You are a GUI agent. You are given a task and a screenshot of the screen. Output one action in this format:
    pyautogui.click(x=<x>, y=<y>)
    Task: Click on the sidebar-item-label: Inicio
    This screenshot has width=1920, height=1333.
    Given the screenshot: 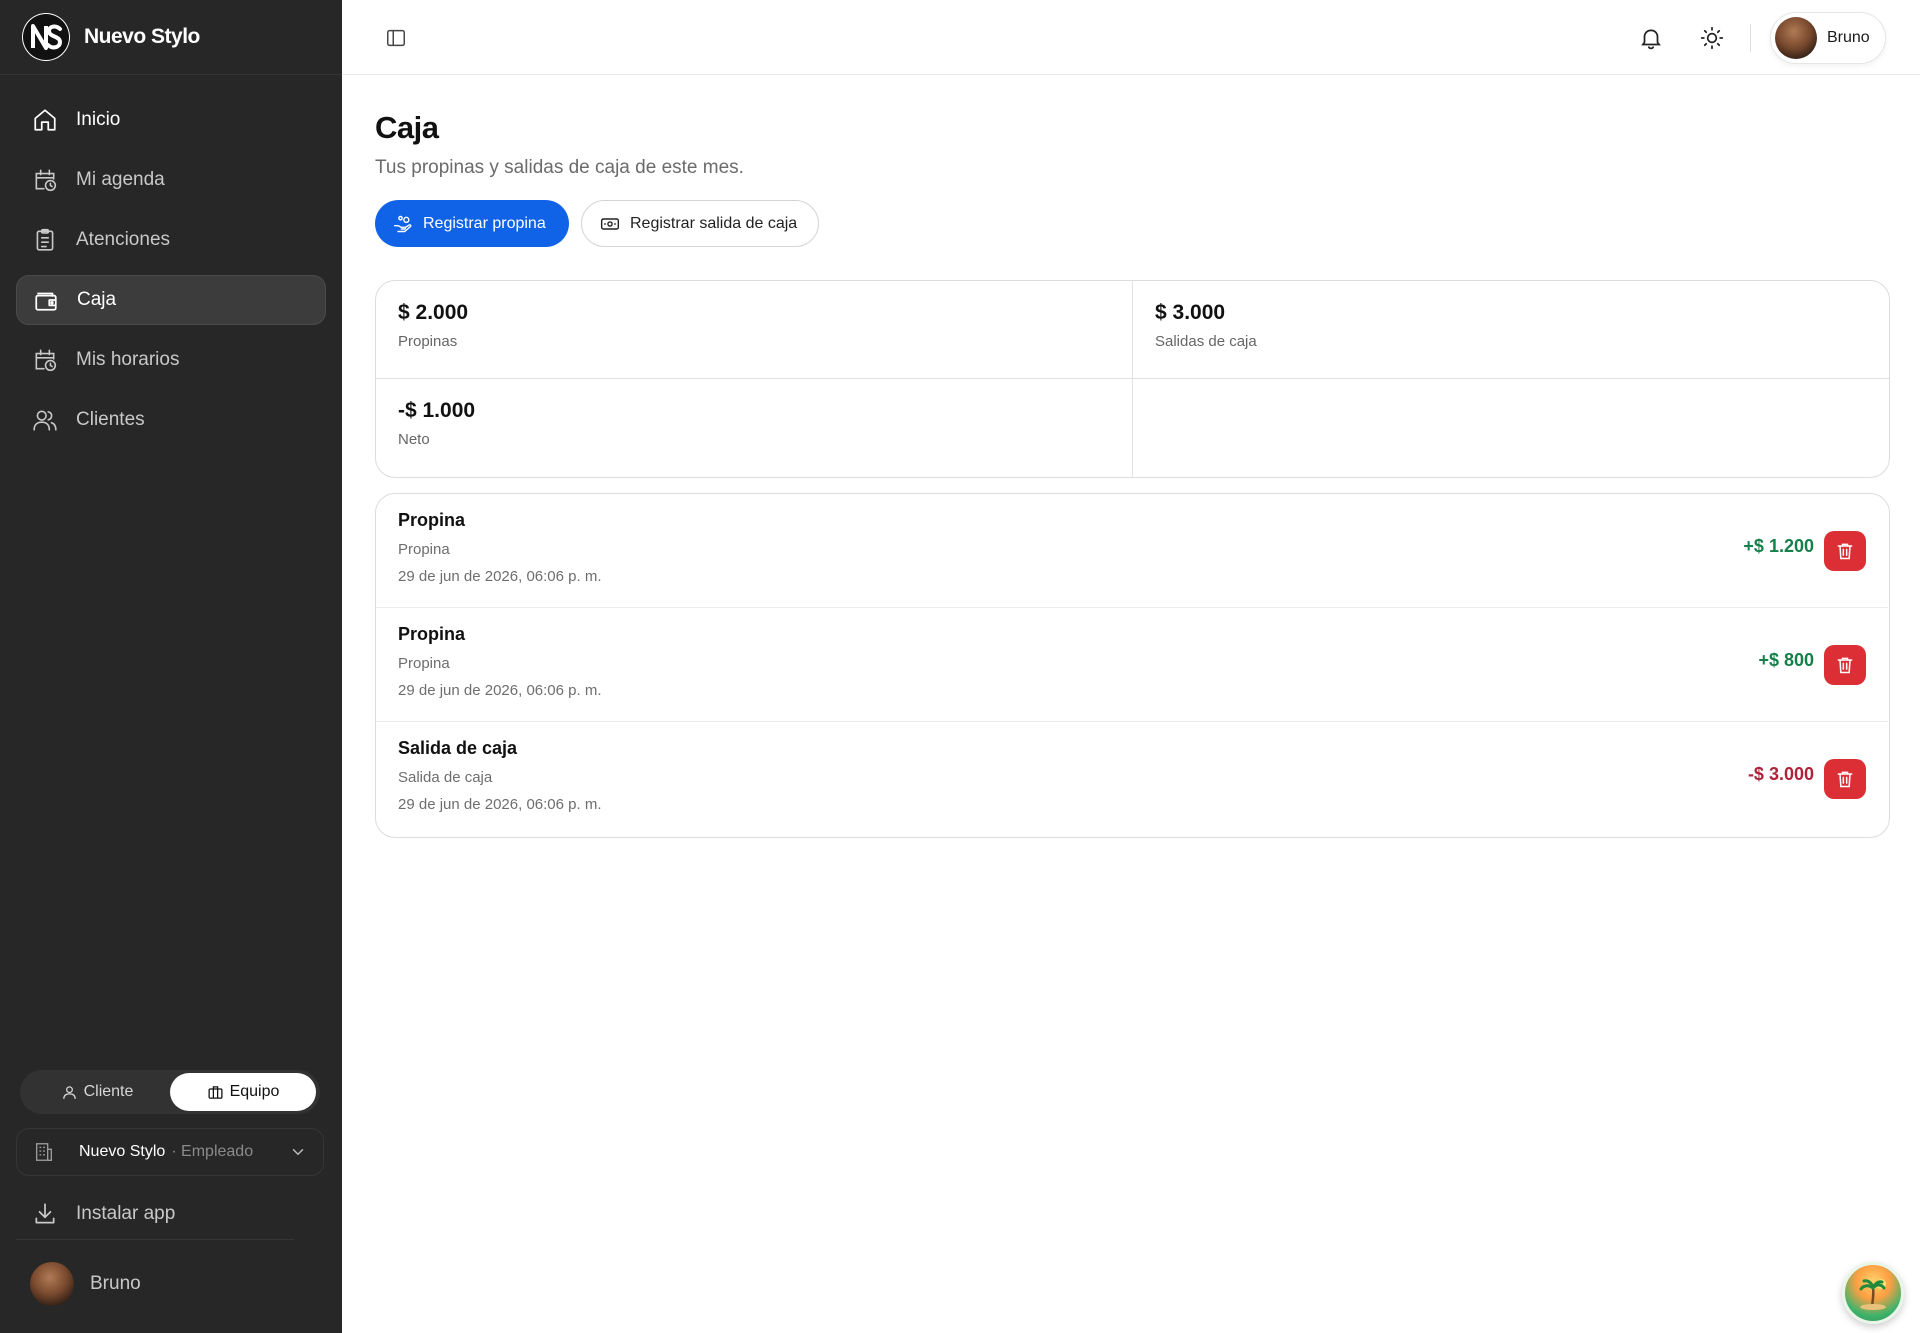 What is the action you would take?
    pyautogui.click(x=98, y=119)
    